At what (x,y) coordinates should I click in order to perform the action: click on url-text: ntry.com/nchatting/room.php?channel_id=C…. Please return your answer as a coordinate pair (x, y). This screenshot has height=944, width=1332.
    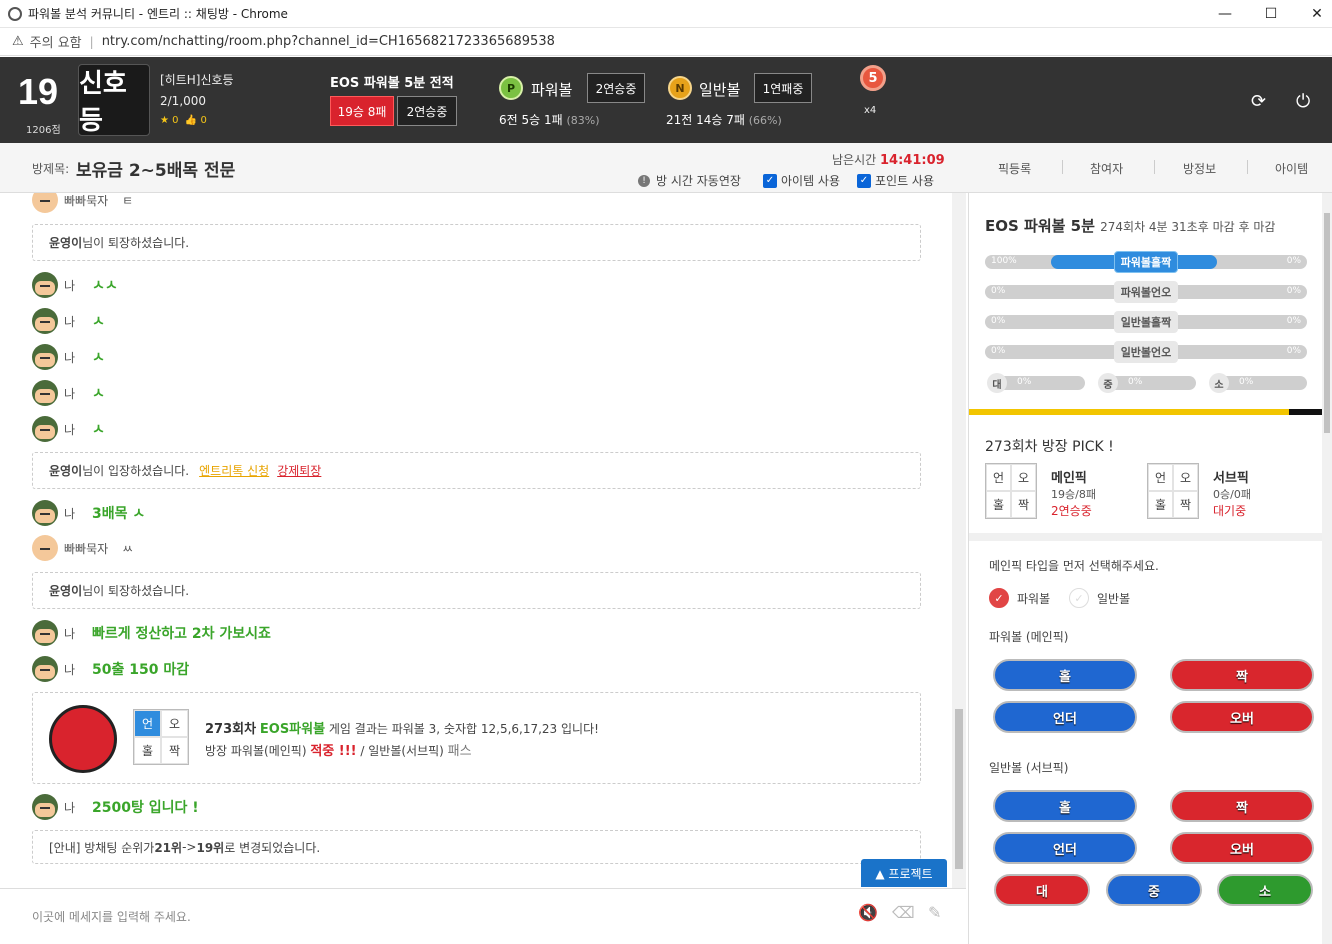
    Looking at the image, I should click on (328, 41).